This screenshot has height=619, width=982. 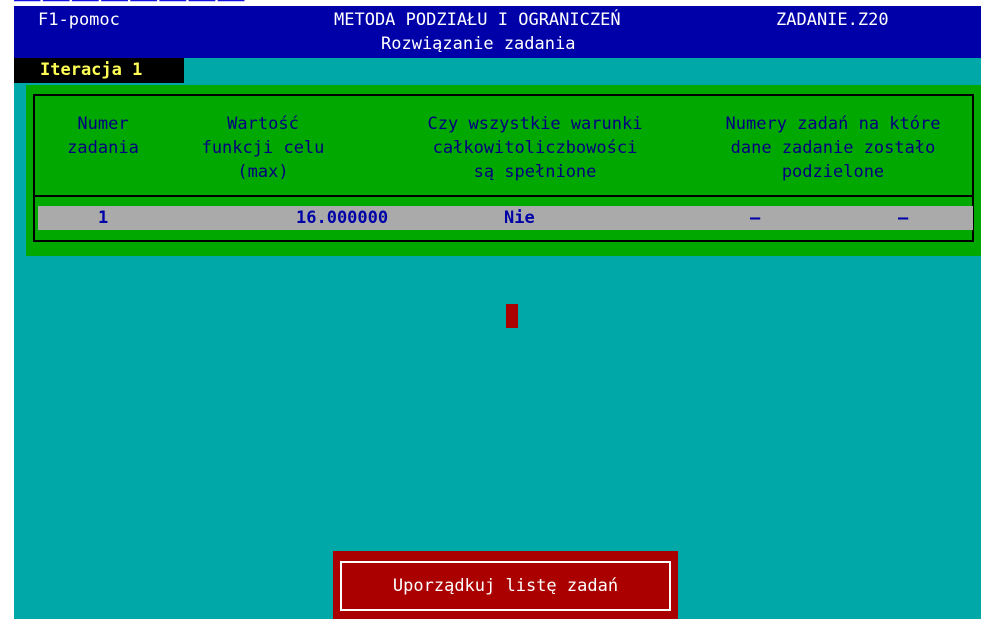 I want to click on header-divider, so click(x=503, y=196).